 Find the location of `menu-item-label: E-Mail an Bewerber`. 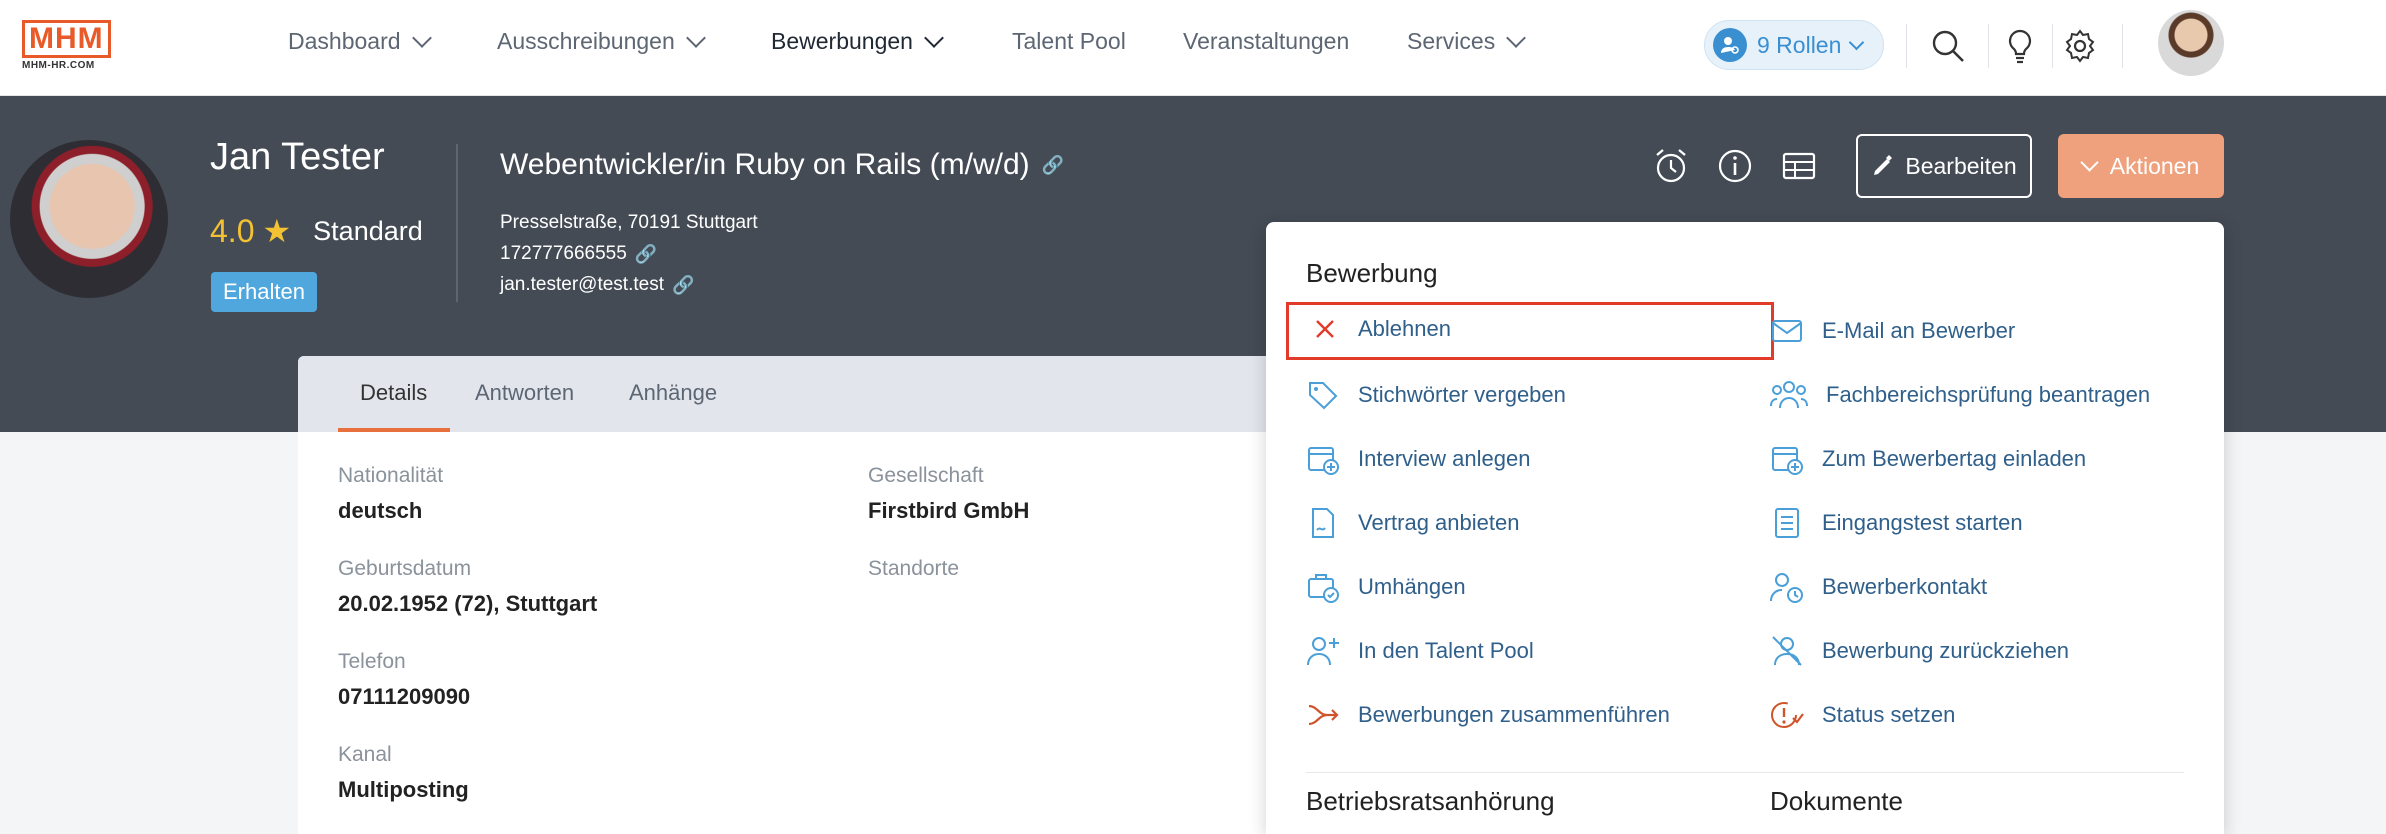

menu-item-label: E-Mail an Bewerber is located at coordinates (1919, 330).